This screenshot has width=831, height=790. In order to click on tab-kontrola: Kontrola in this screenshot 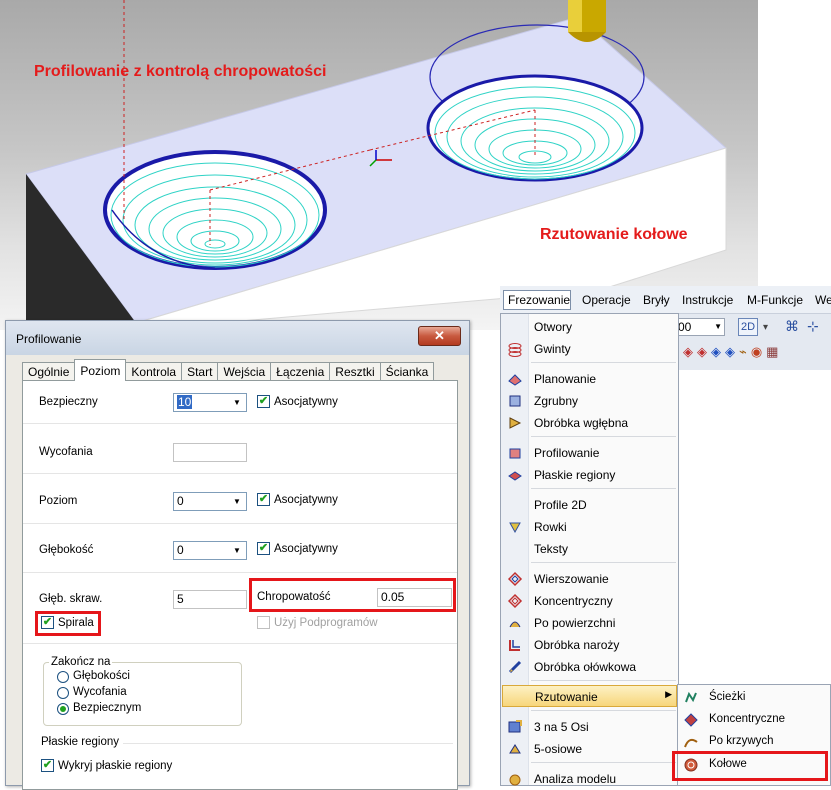, I will do `click(154, 371)`.